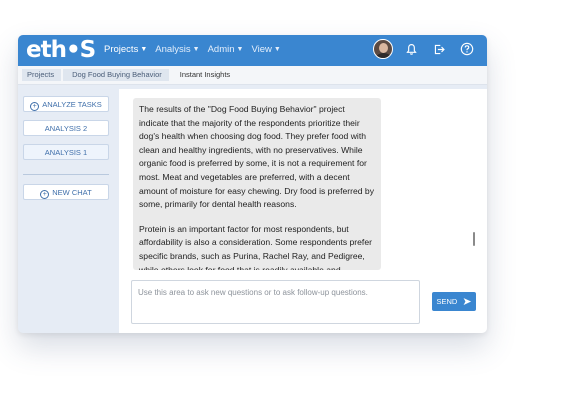 The height and width of the screenshot is (414, 584). What do you see at coordinates (474, 239) in the screenshot?
I see `chat-scrollbar` at bounding box center [474, 239].